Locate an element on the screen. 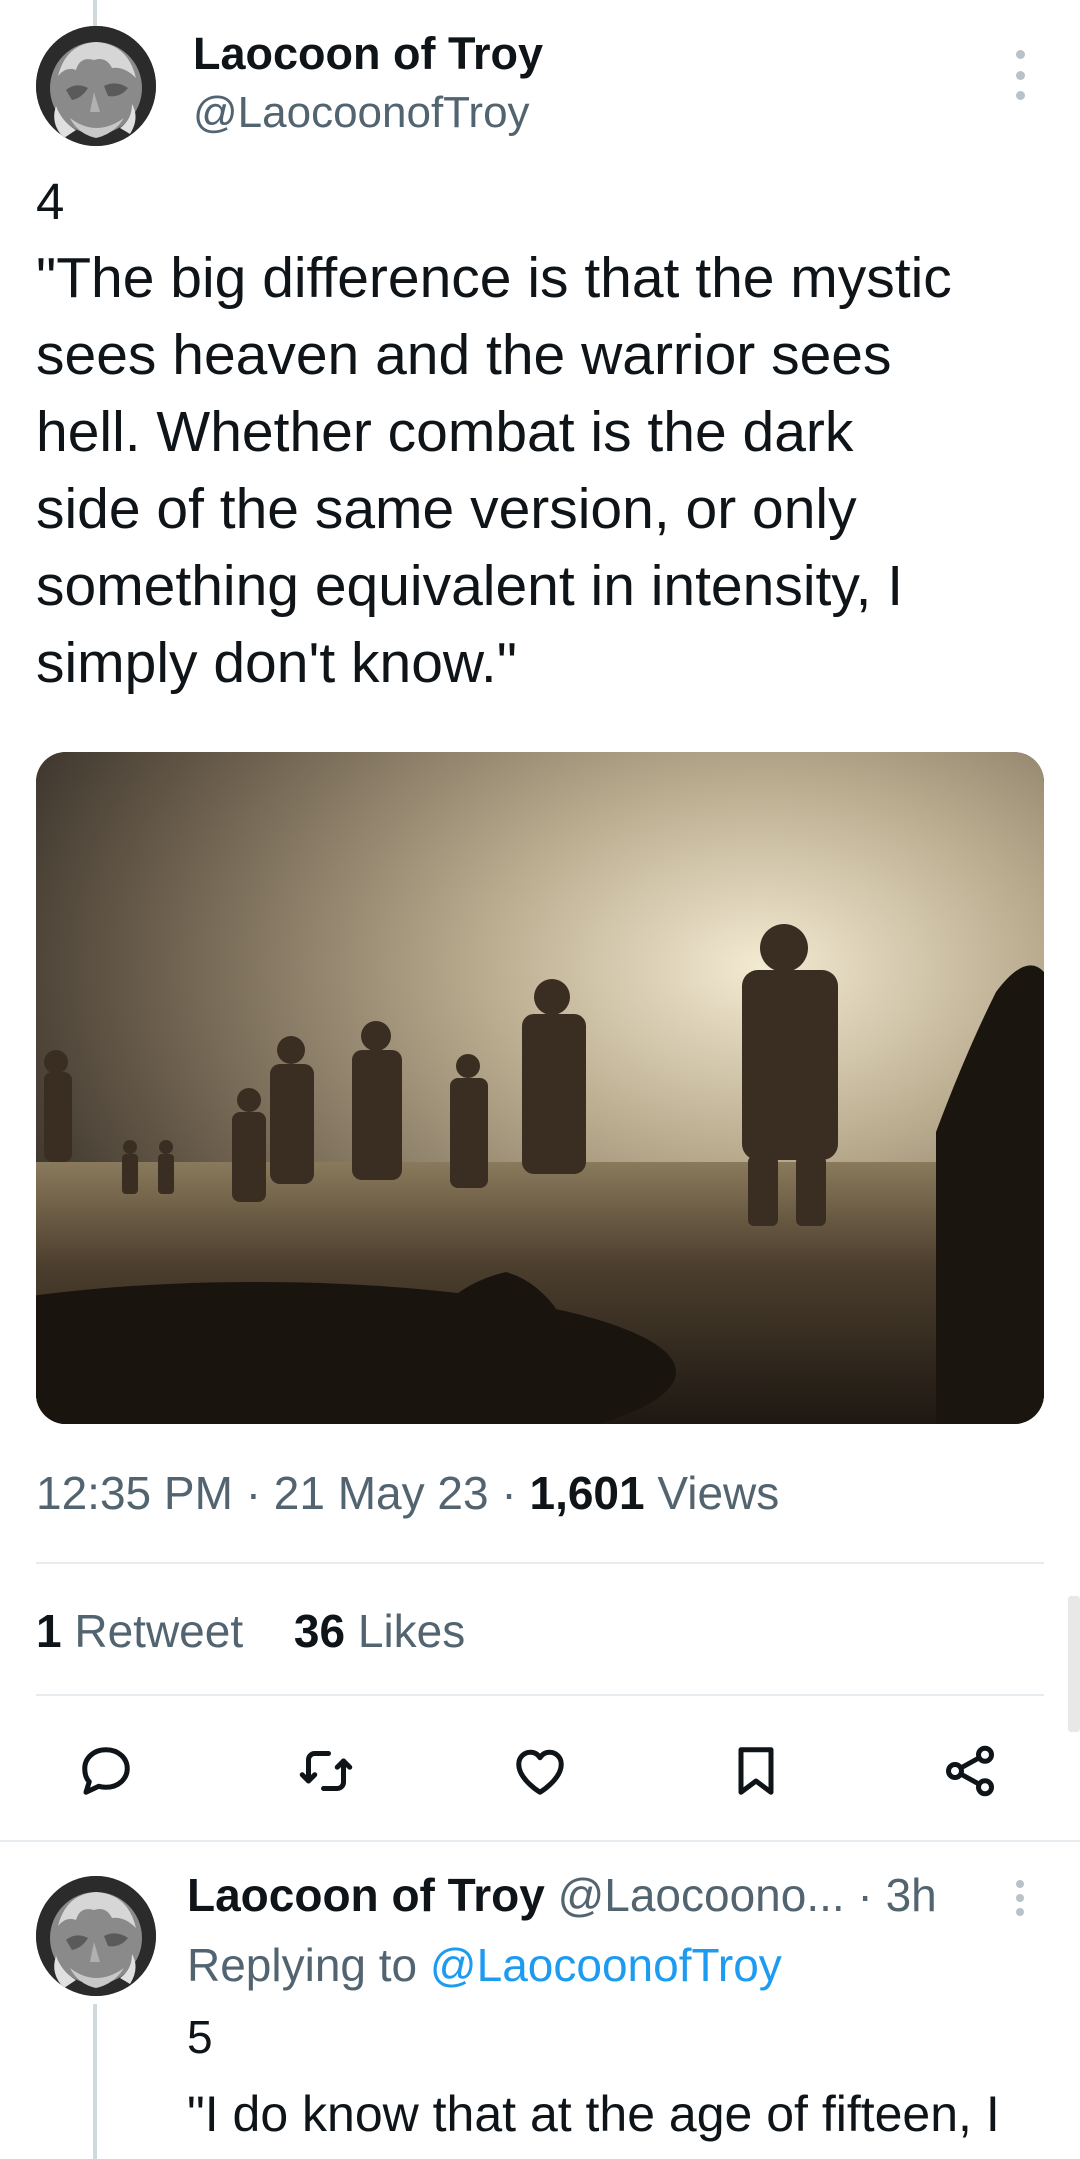  author-avatar is located at coordinates (96, 86).